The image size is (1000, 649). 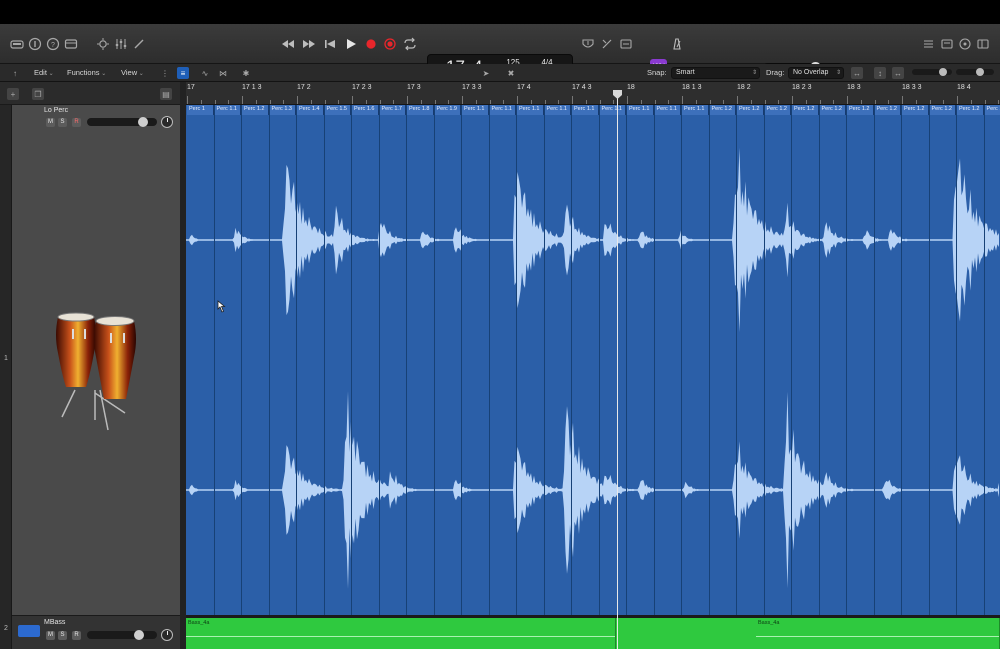 What do you see at coordinates (167, 635) in the screenshot?
I see `track-2-pan-knob` at bounding box center [167, 635].